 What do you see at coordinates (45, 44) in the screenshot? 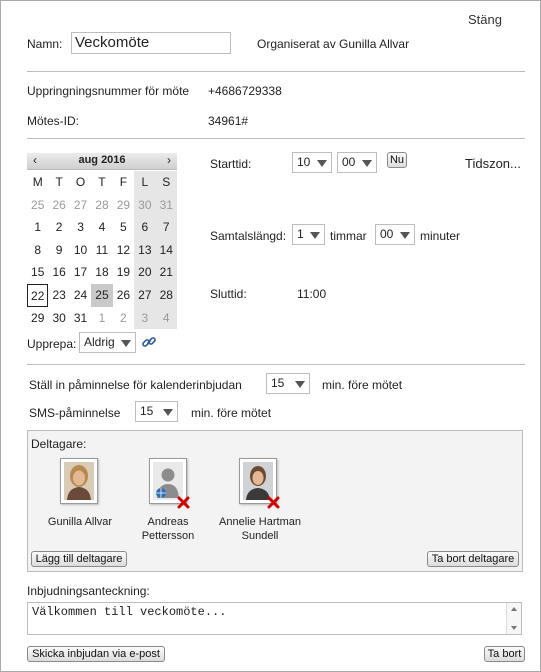
I see `name-label: Namn:` at bounding box center [45, 44].